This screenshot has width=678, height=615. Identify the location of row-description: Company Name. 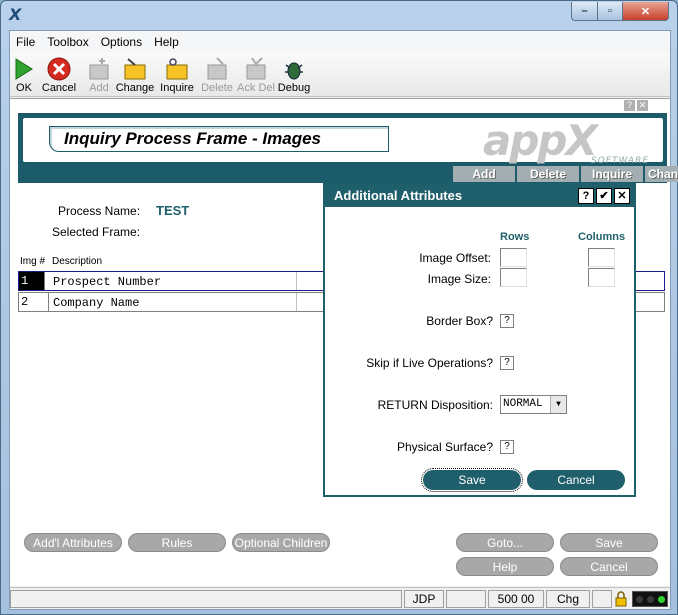
(175, 302).